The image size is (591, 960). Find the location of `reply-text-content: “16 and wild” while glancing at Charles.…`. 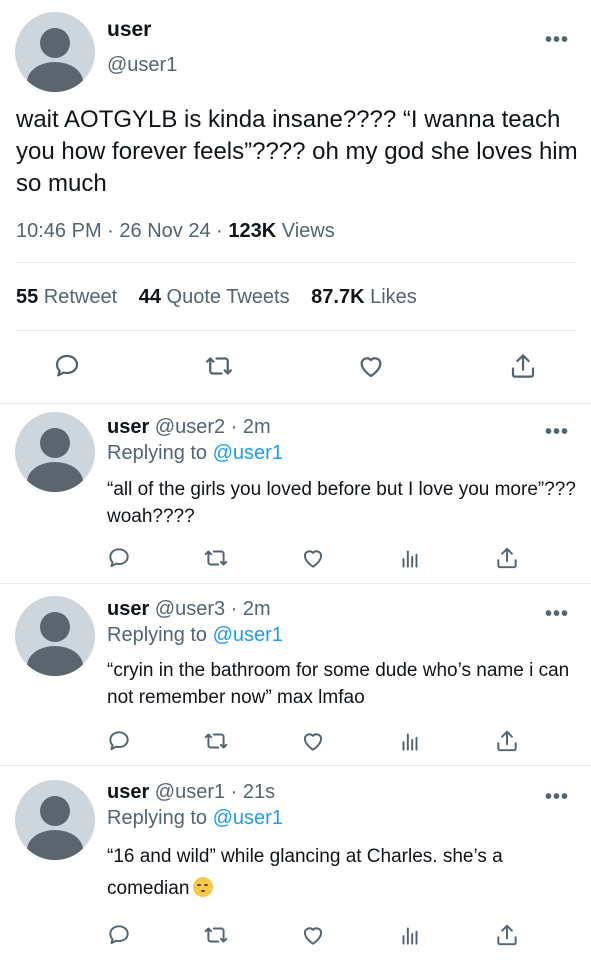

reply-text-content: “16 and wild” while glancing at Charles.… is located at coordinates (305, 872).